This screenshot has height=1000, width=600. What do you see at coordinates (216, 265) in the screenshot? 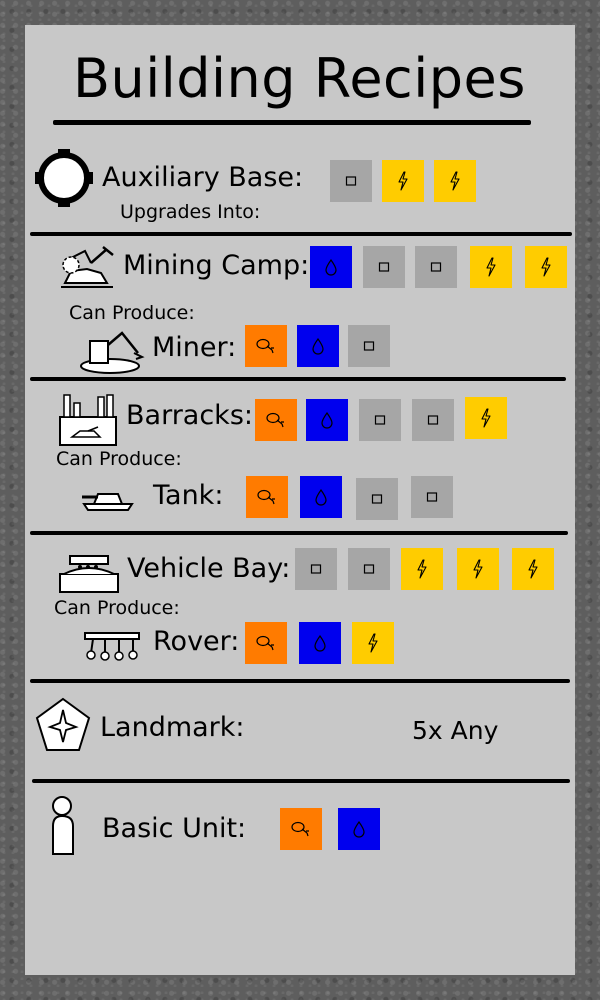
I see `building-name: Mining Camp:` at bounding box center [216, 265].